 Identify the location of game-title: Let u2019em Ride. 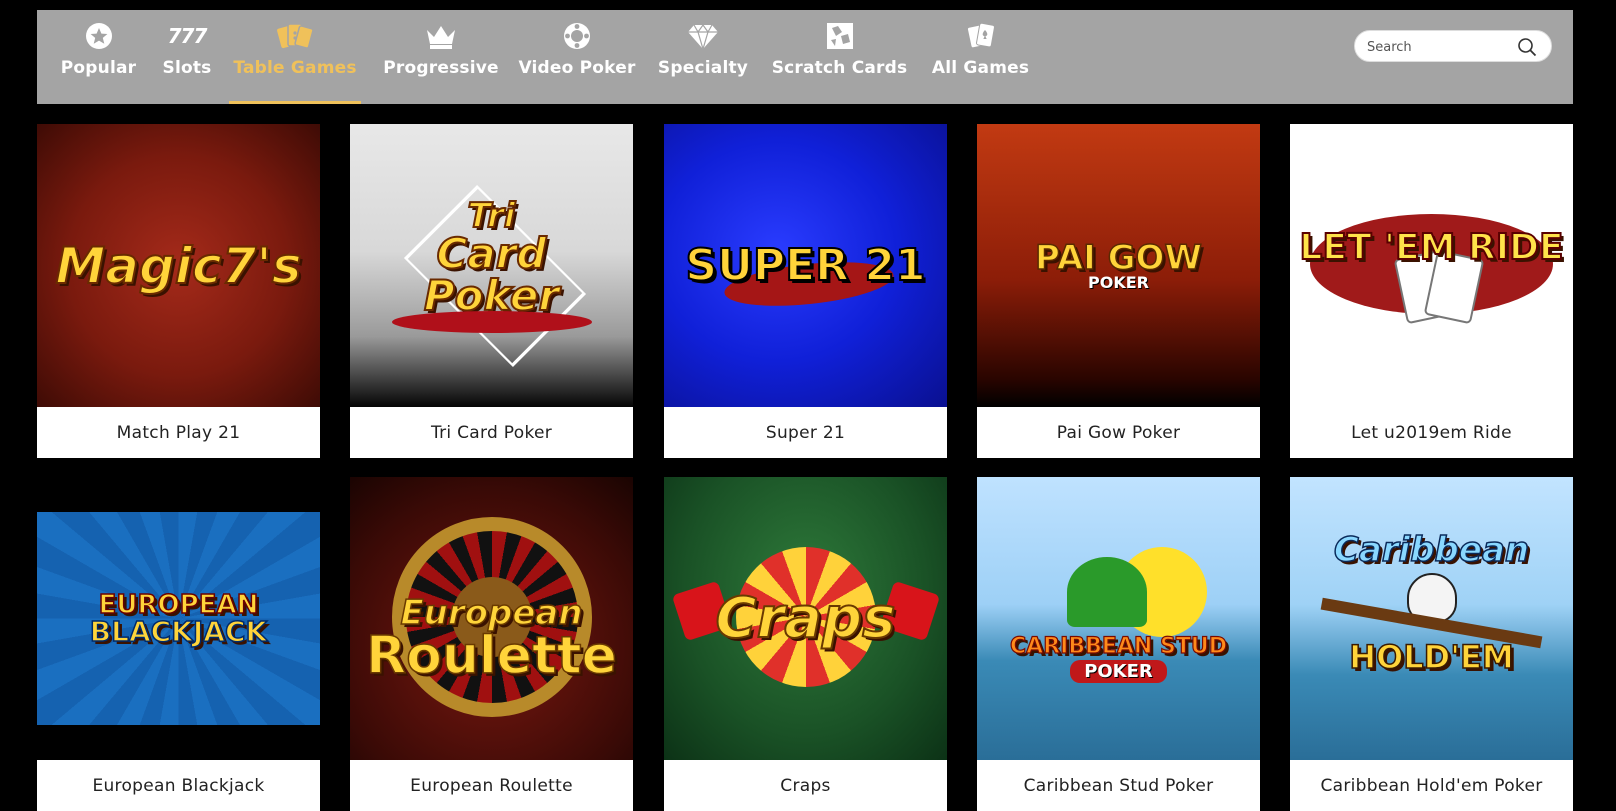
(1431, 432).